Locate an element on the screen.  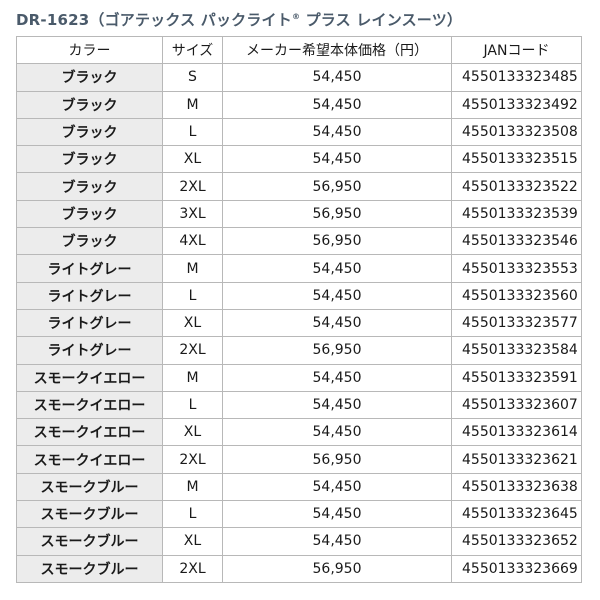
header-row: カラー サイズ メーカー希望本体価格（円） JANコード is located at coordinates (299, 50).